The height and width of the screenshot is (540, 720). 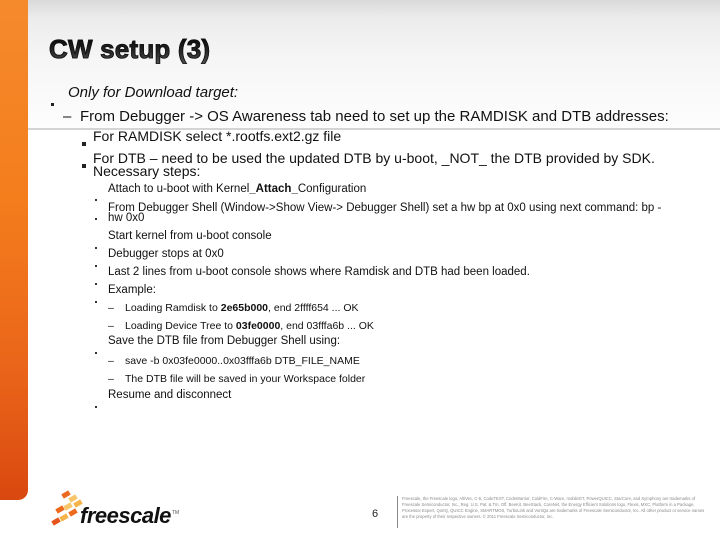 I want to click on slide-title: CW setup (3), so click(x=130, y=49).